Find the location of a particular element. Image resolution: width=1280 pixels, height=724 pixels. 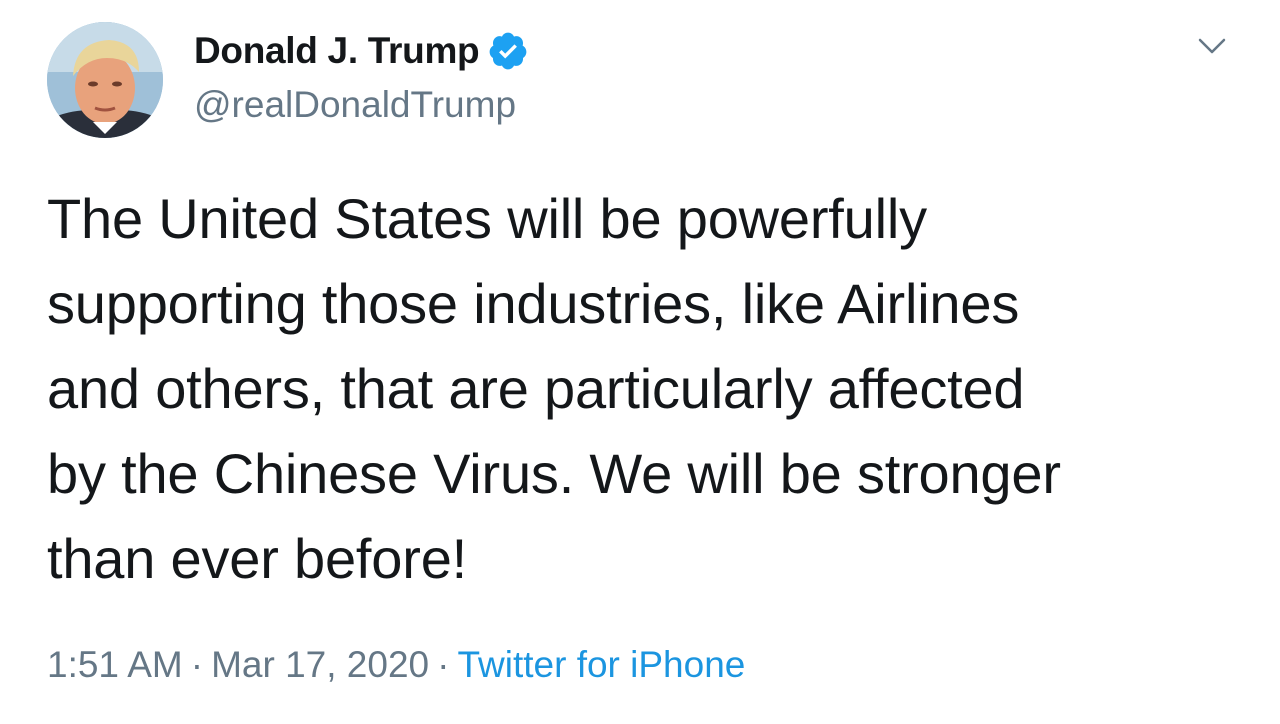

display-name: Donald J. Trump is located at coordinates (337, 51).